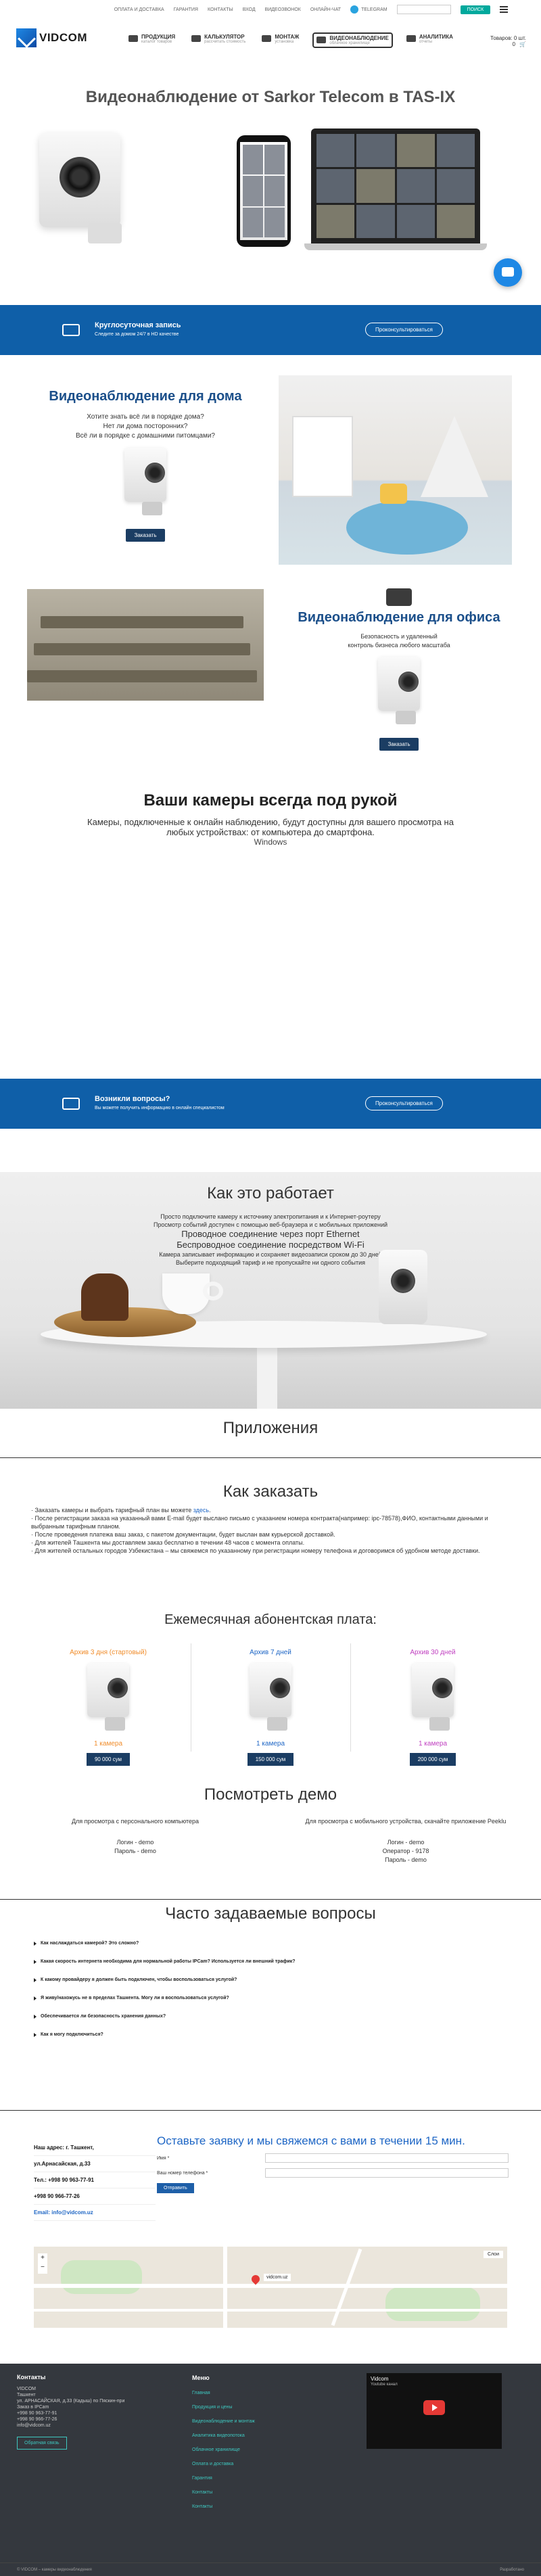 The width and height of the screenshot is (541, 2576). Describe the element at coordinates (270, 1913) in the screenshot. I see `faq-title: Часто задаваемые вопросы` at that location.